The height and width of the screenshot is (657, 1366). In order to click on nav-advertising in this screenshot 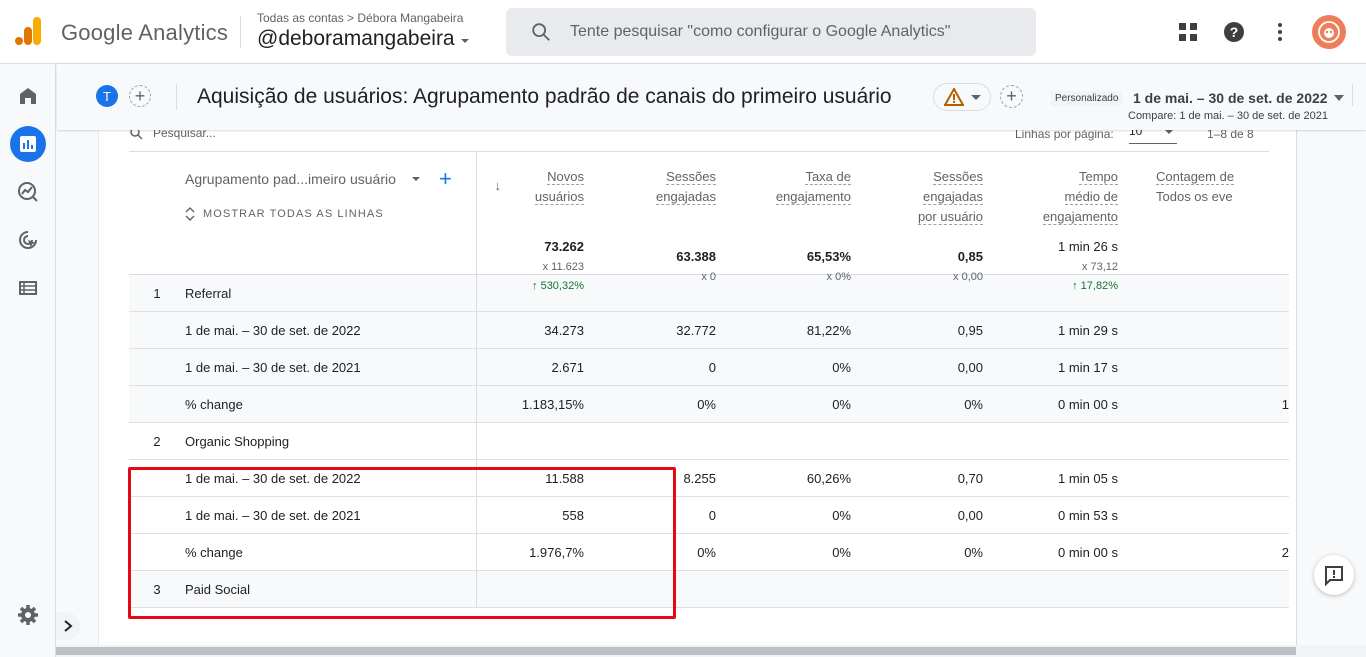, I will do `click(28, 240)`.